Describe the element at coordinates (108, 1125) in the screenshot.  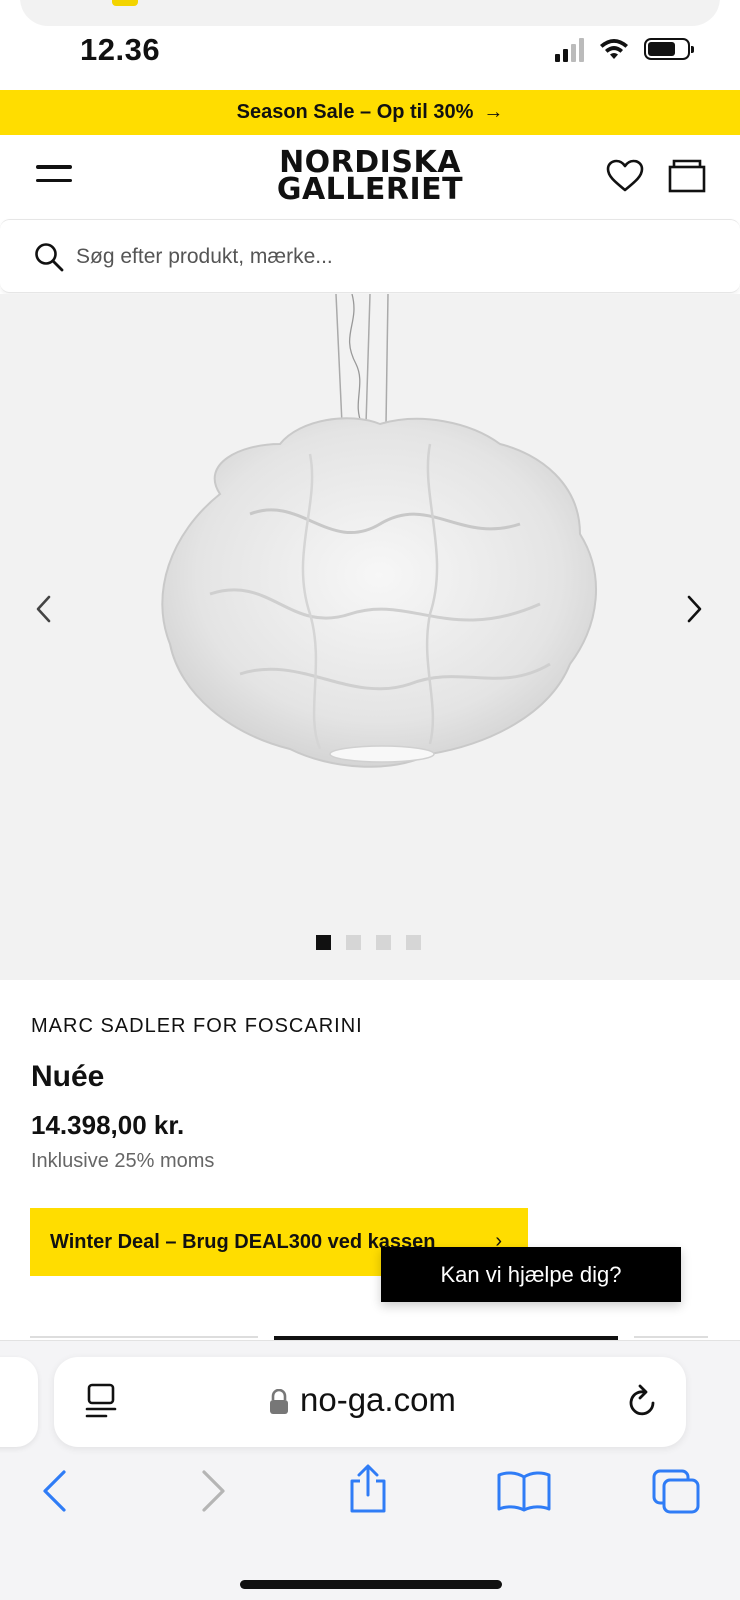
I see `product-price: 14.398,00 kr.` at that location.